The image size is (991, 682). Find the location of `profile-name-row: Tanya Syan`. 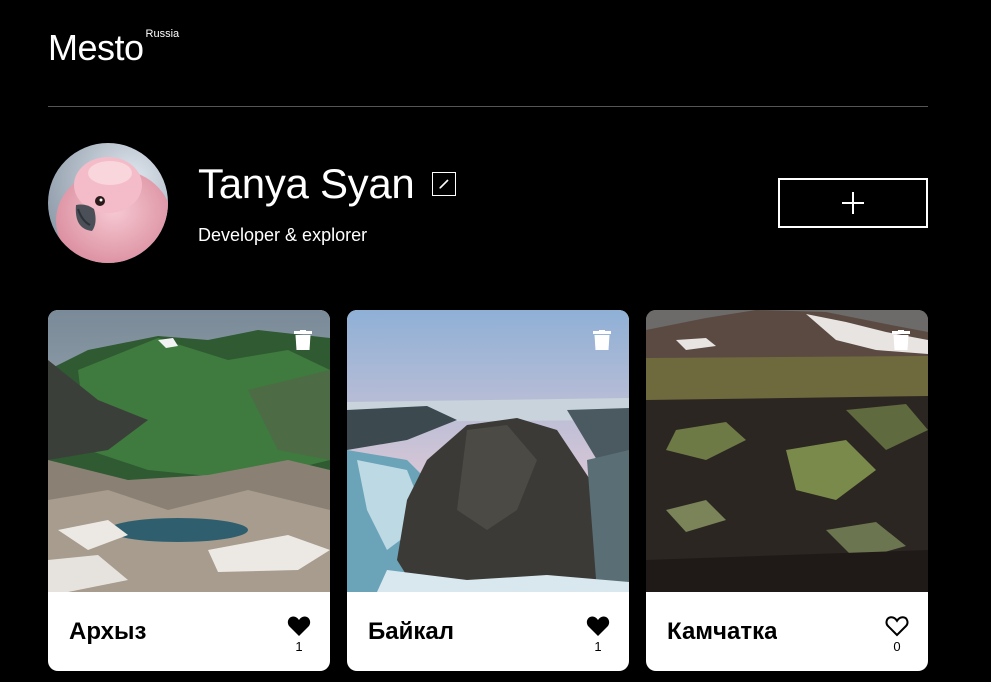

profile-name-row: Tanya Syan is located at coordinates (327, 183).